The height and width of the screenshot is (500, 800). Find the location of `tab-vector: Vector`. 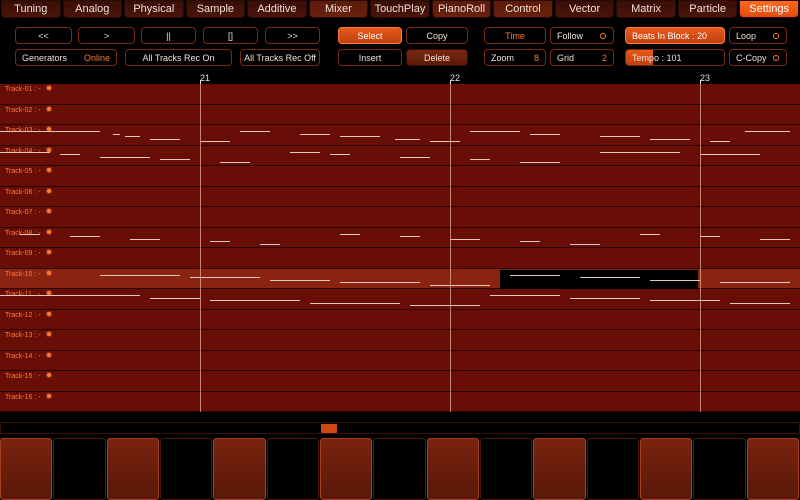

tab-vector: Vector is located at coordinates (584, 9).